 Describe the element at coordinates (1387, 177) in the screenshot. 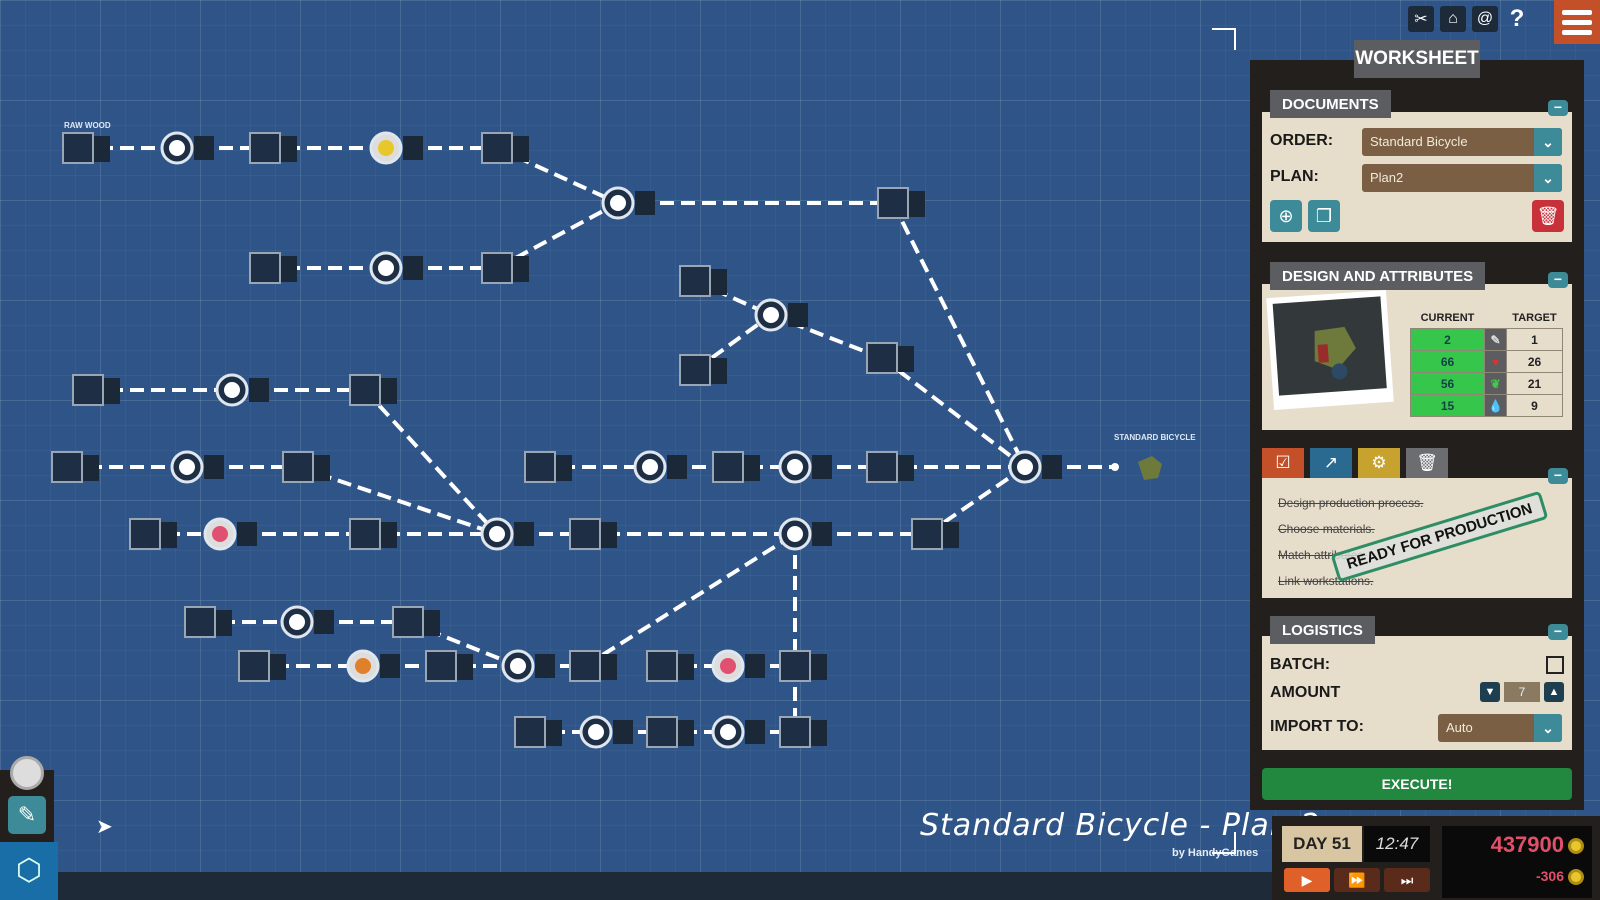

I see `plan-value: Plan2` at that location.